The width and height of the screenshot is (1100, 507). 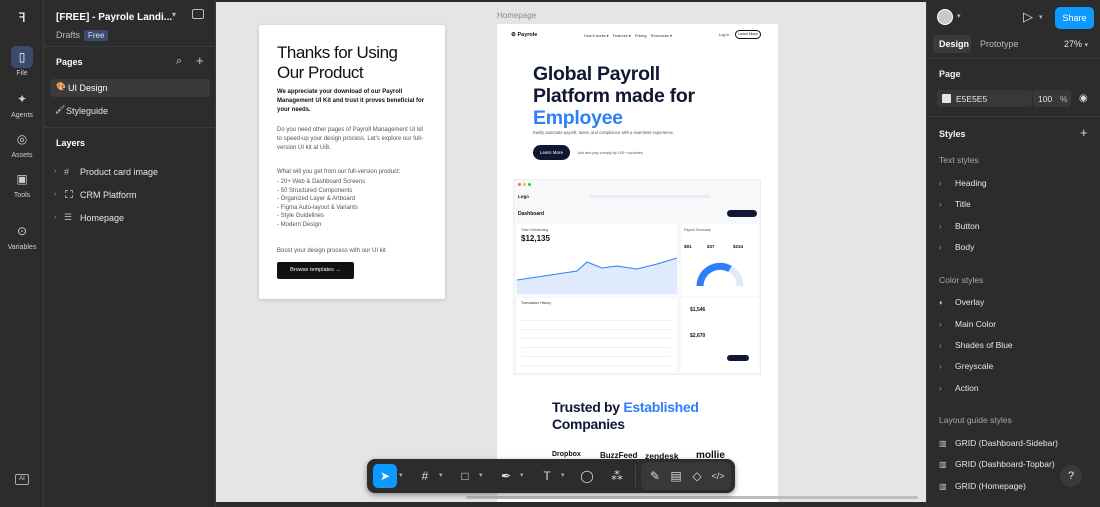 I want to click on move-tool-icon: ➤, so click(x=385, y=476).